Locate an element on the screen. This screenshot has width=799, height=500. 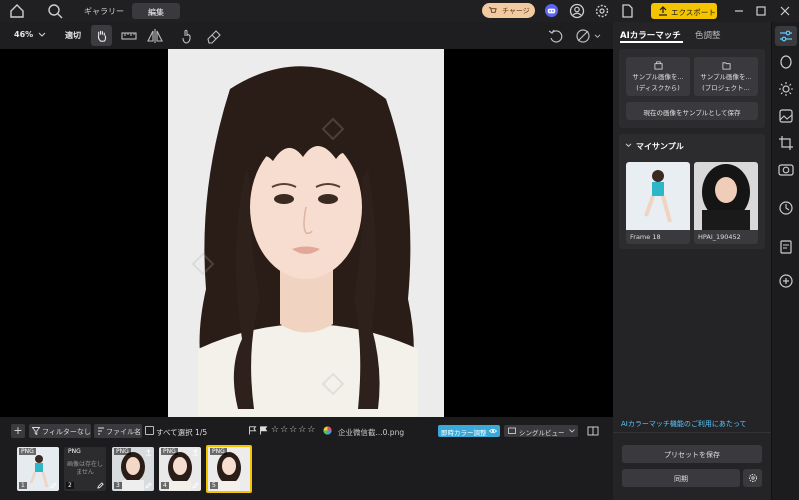
compare-icon is located at coordinates (583, 36).